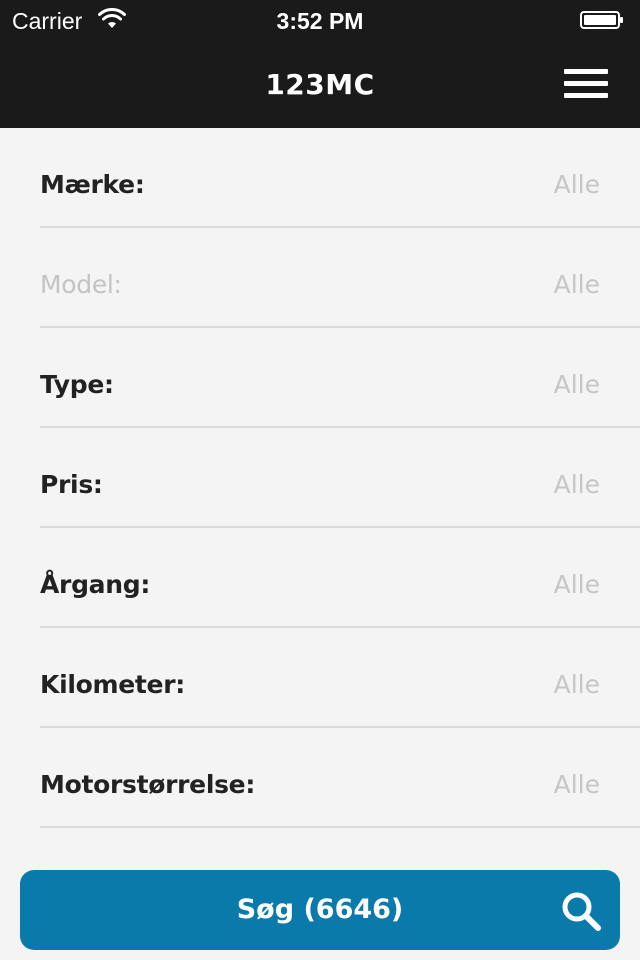 This screenshot has height=960, width=640. I want to click on search-icon, so click(581, 911).